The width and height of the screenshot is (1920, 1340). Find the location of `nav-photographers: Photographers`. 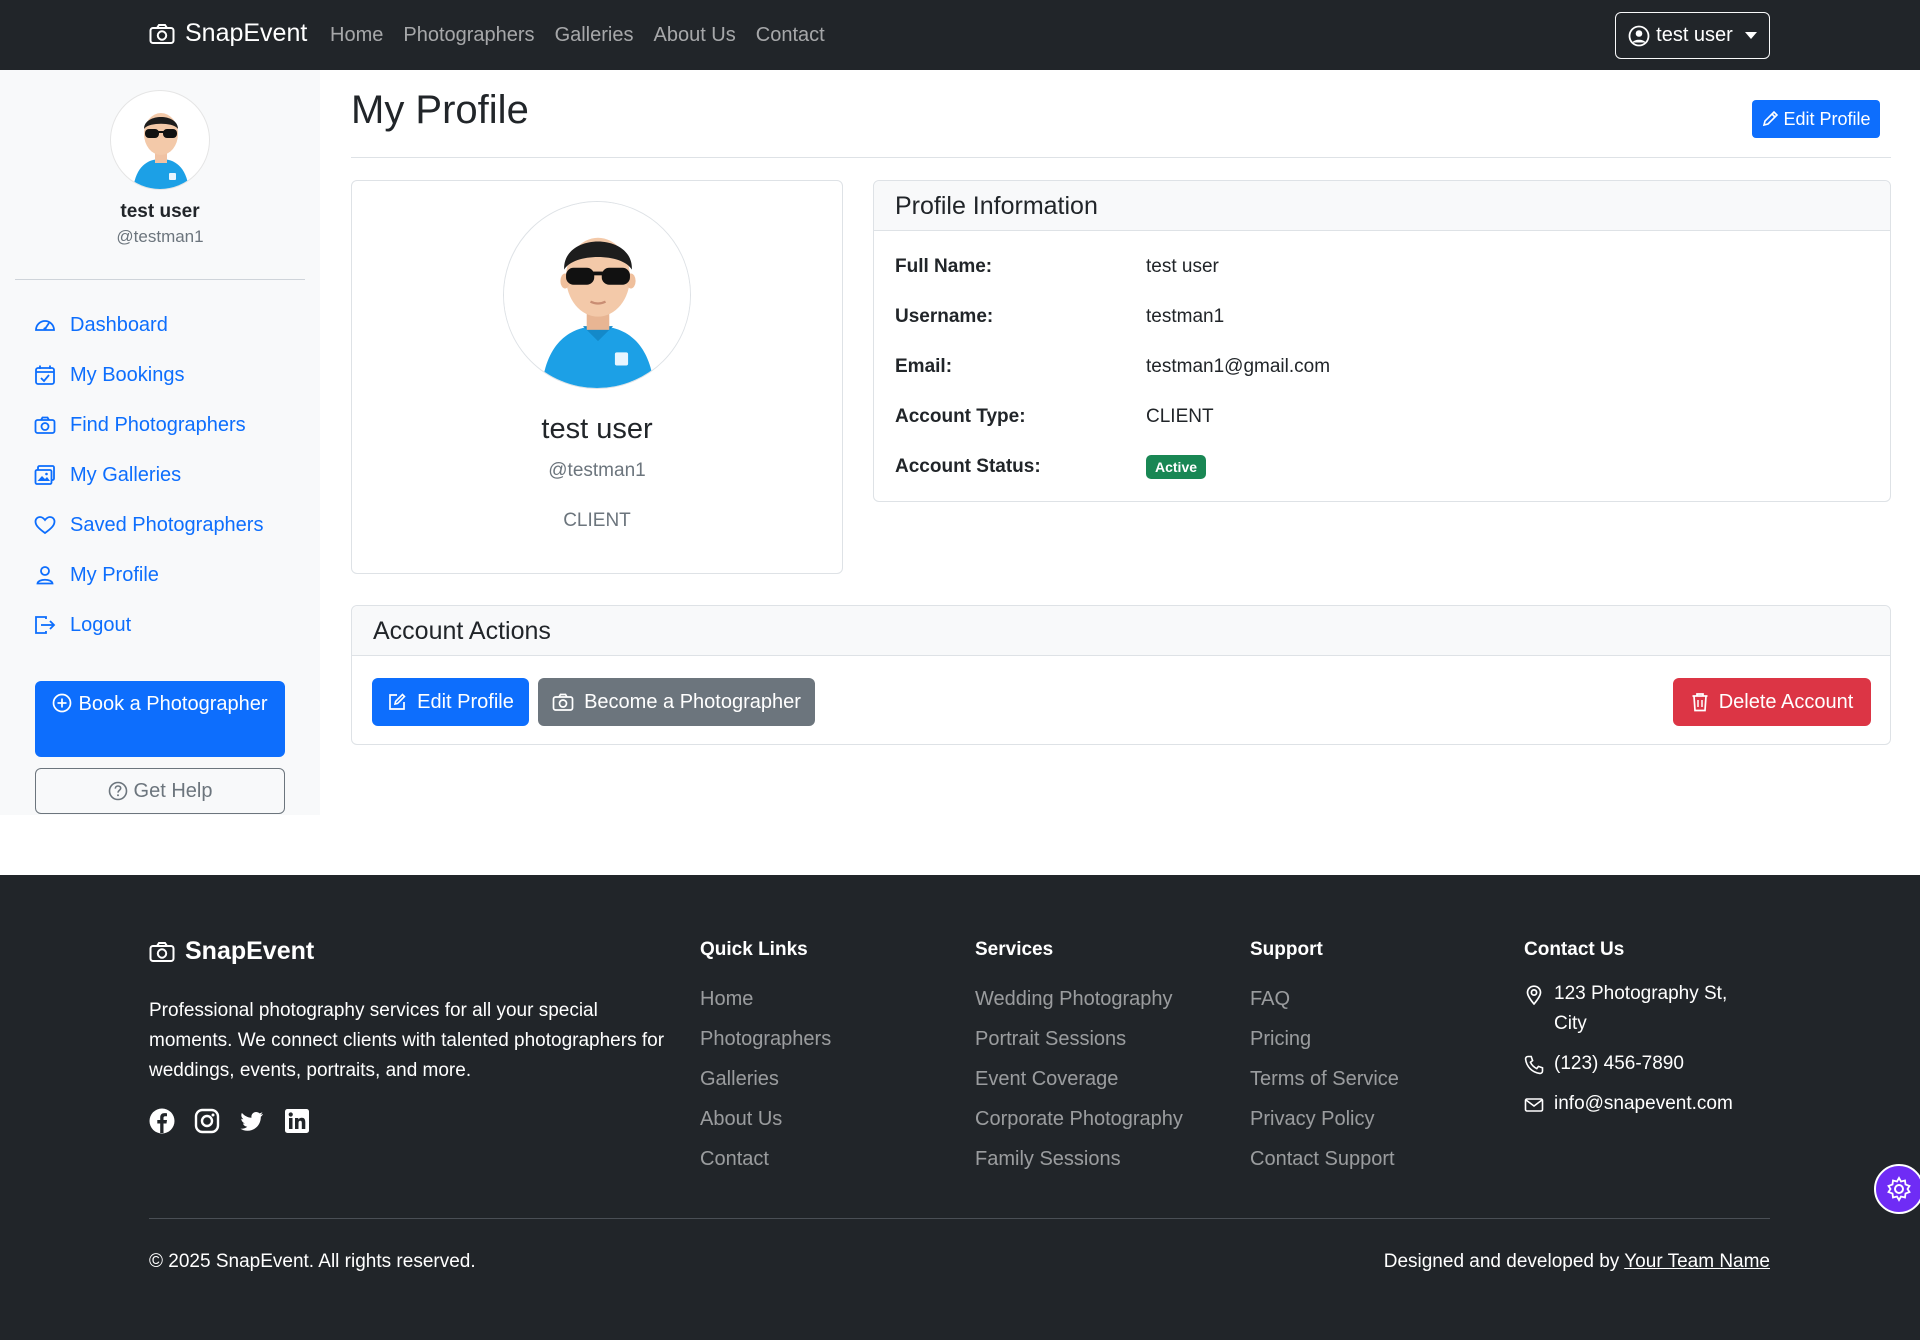

nav-photographers: Photographers is located at coordinates (468, 35).